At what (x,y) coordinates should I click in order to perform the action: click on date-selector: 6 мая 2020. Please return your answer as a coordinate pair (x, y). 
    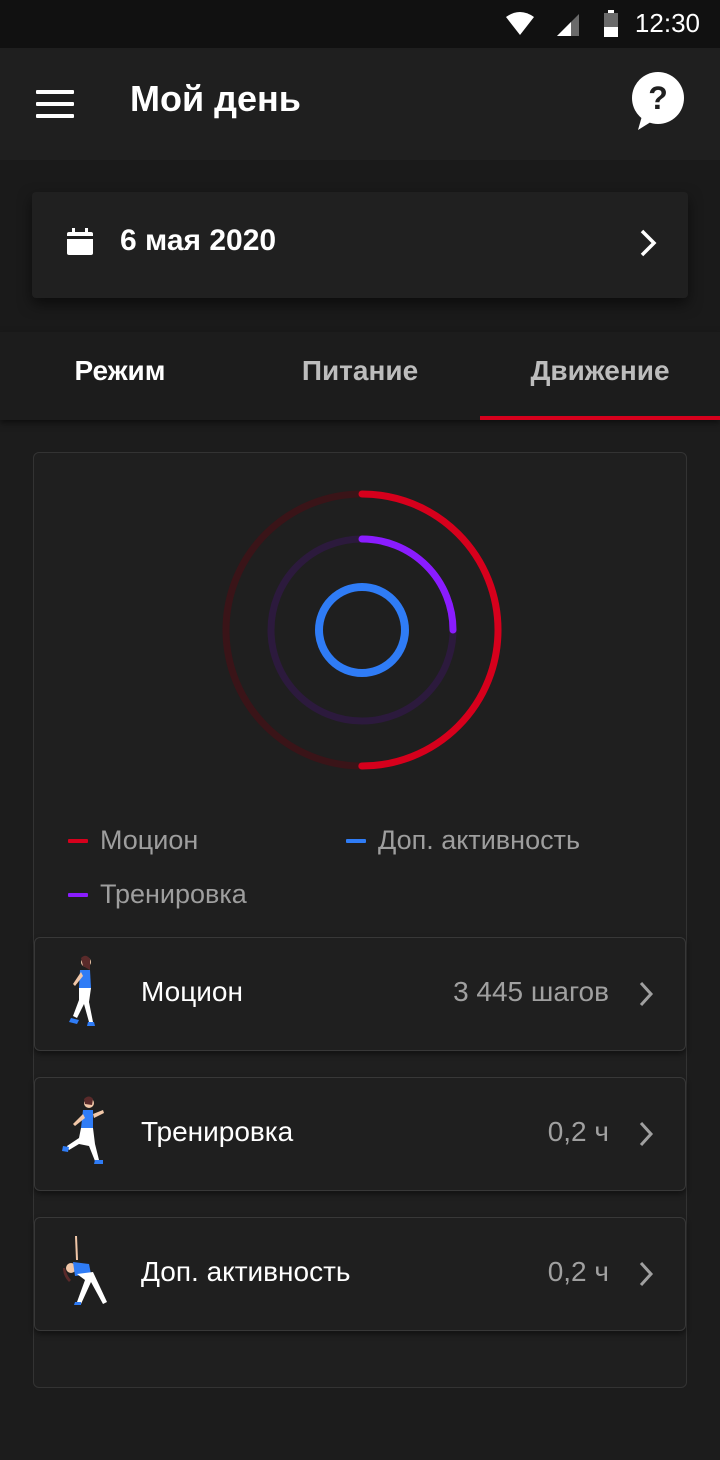
    Looking at the image, I should click on (360, 245).